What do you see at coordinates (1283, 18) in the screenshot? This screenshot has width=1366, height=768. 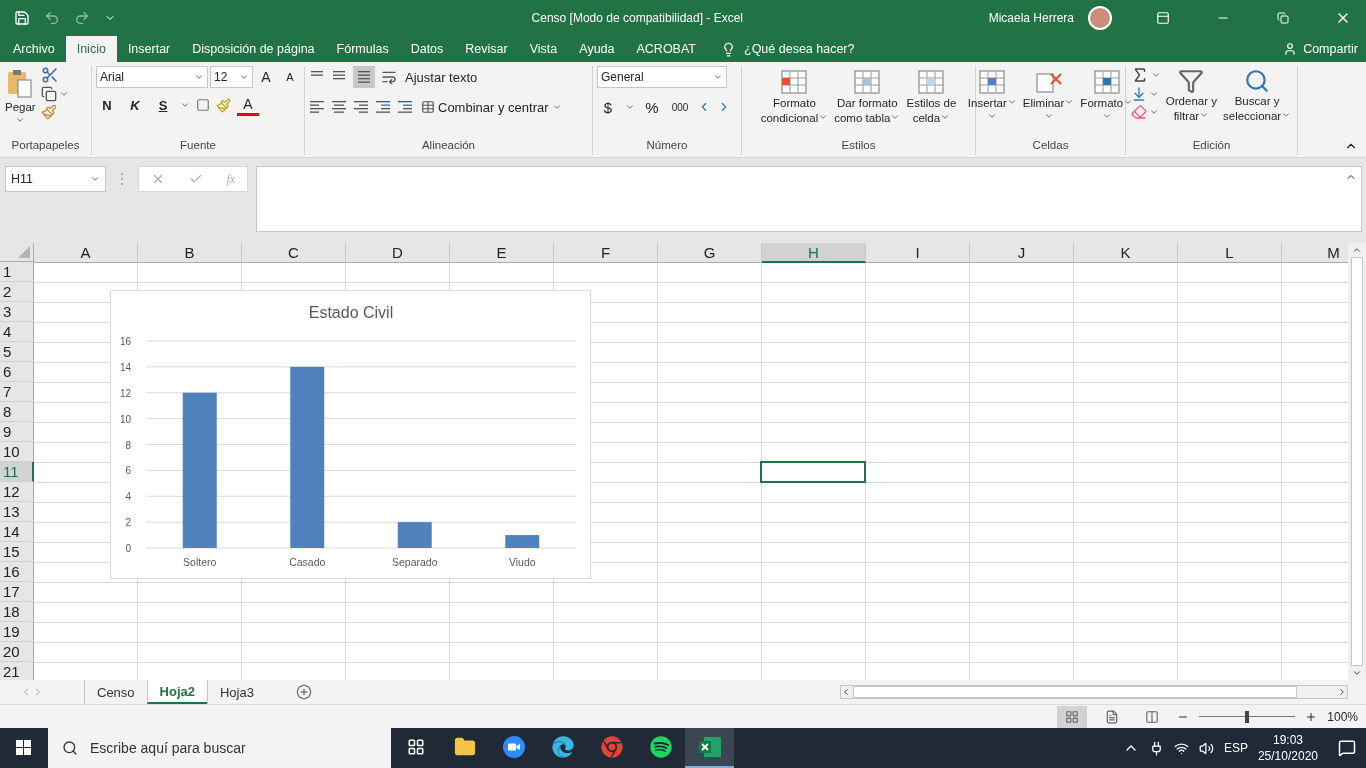 I see `restore-icon` at bounding box center [1283, 18].